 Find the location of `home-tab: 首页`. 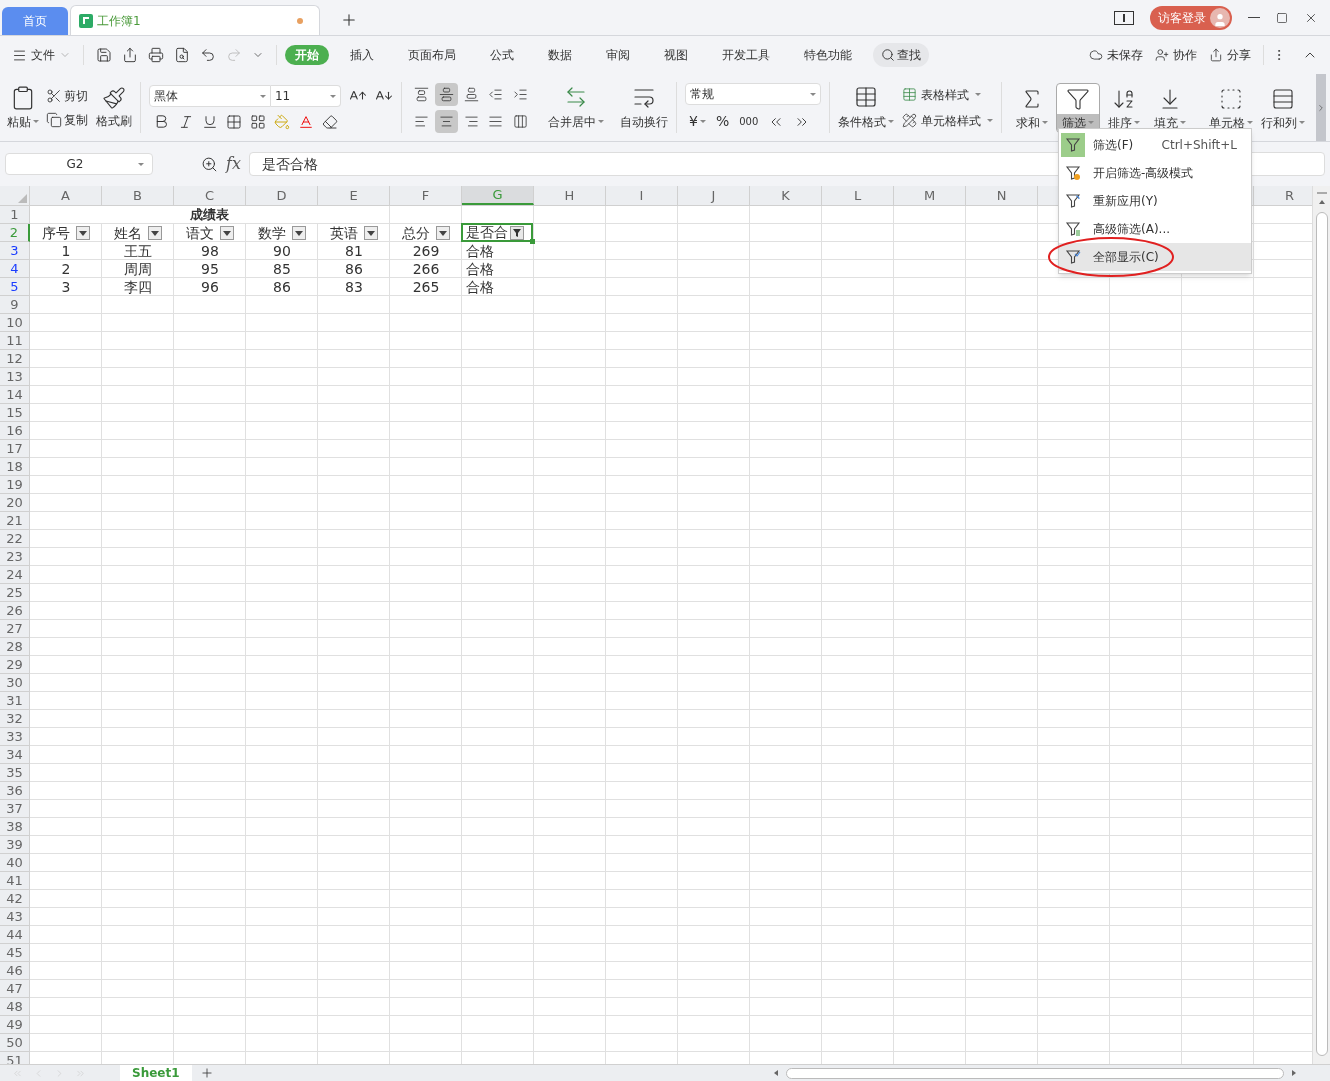

home-tab: 首页 is located at coordinates (35, 21).